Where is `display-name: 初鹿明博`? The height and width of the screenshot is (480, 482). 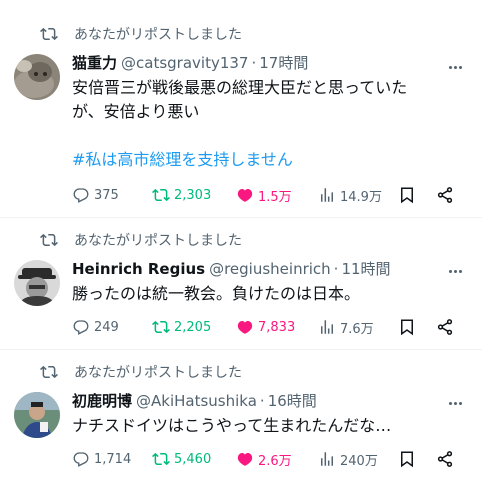
display-name: 初鹿明博 is located at coordinates (102, 400).